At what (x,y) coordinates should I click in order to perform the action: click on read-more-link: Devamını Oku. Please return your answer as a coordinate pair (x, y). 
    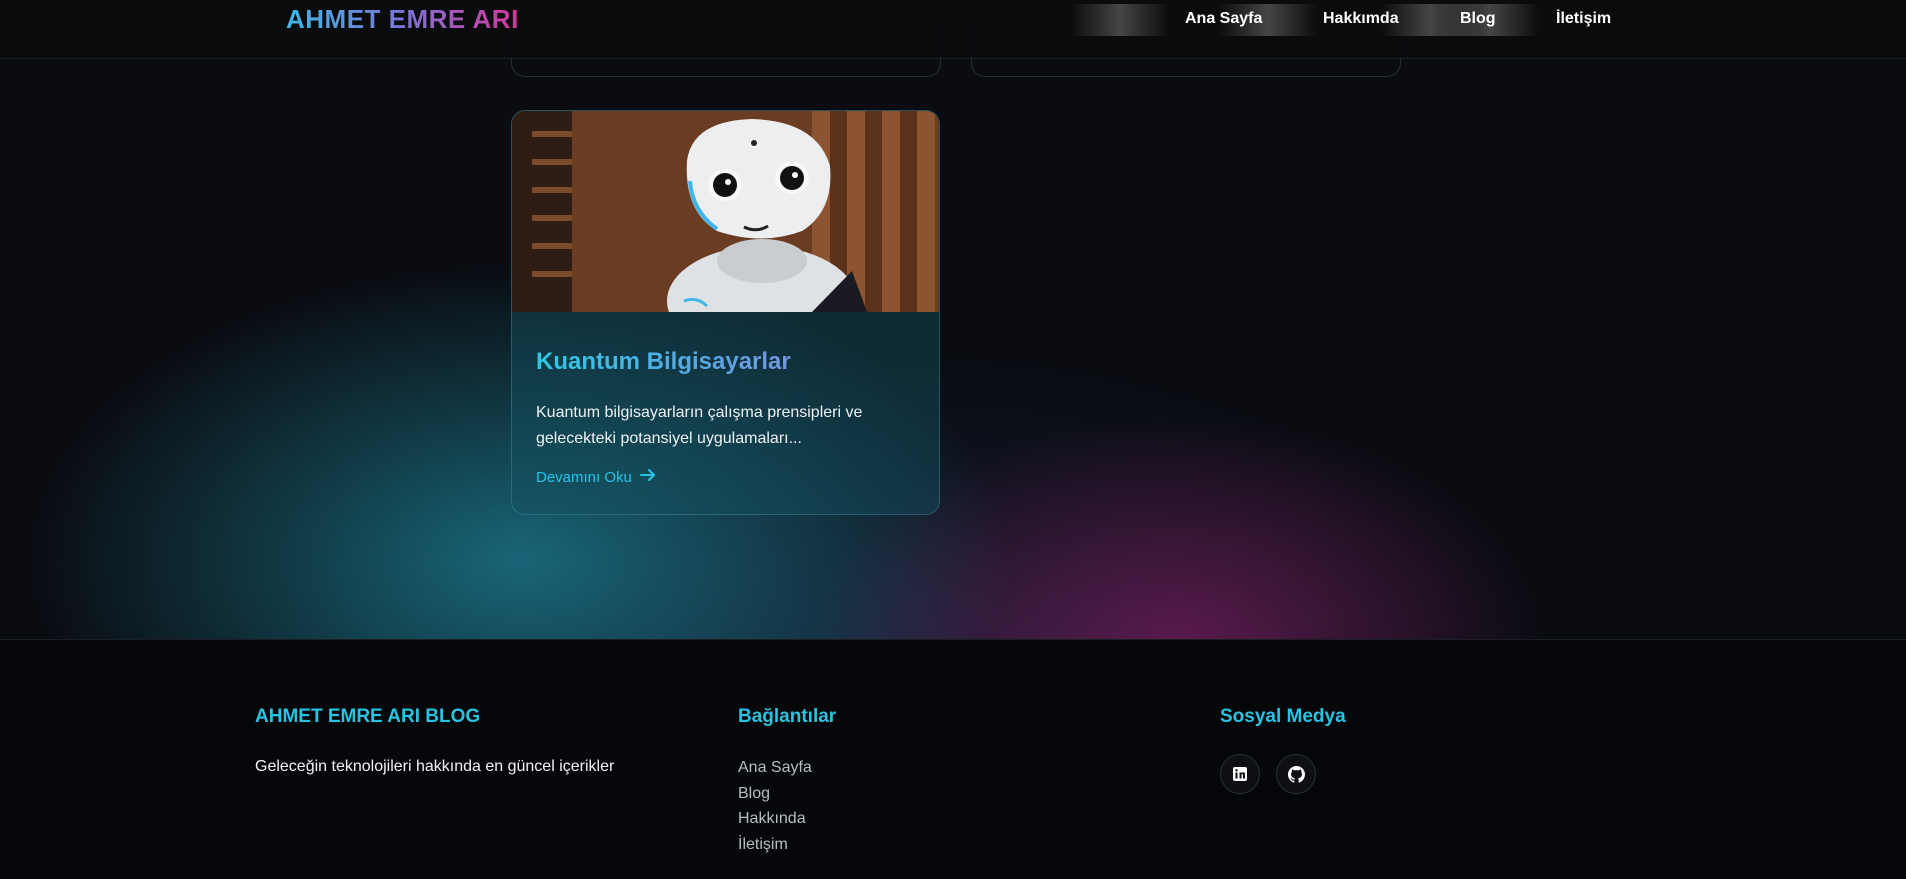
    Looking at the image, I should click on (596, 477).